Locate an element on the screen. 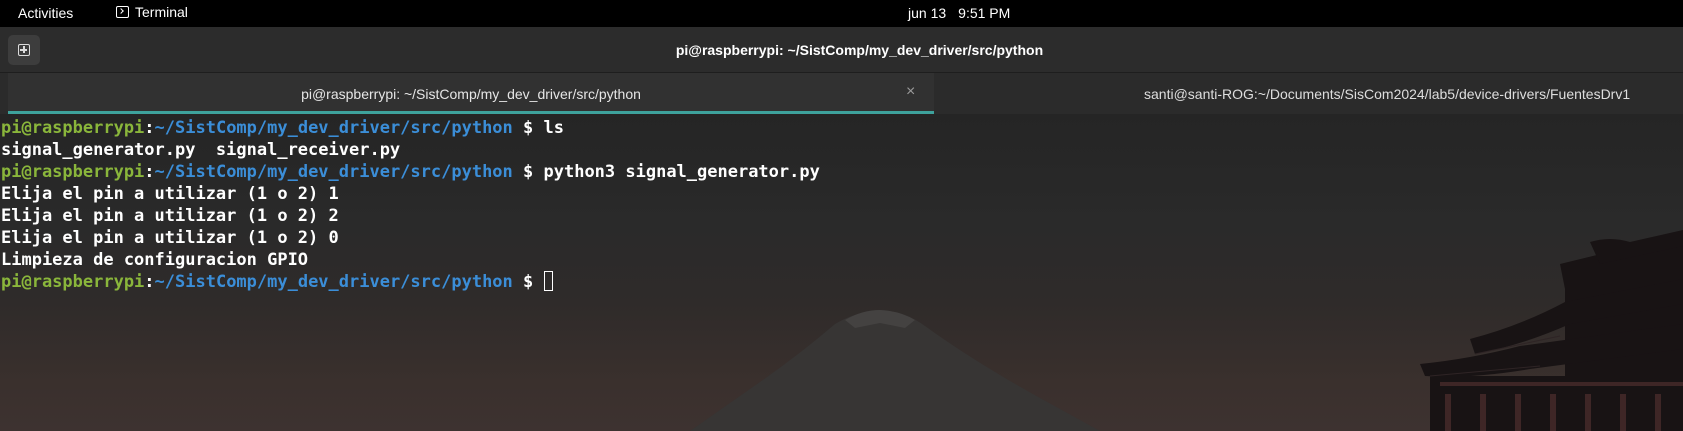 This screenshot has height=431, width=1683. terminal-output-line: Limpieza de configuracion GPIO is located at coordinates (155, 260).